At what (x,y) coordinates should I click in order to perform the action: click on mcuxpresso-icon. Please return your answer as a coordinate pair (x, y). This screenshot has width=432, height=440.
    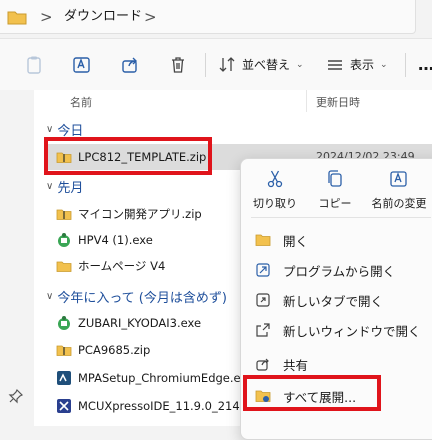
    Looking at the image, I should click on (64, 406).